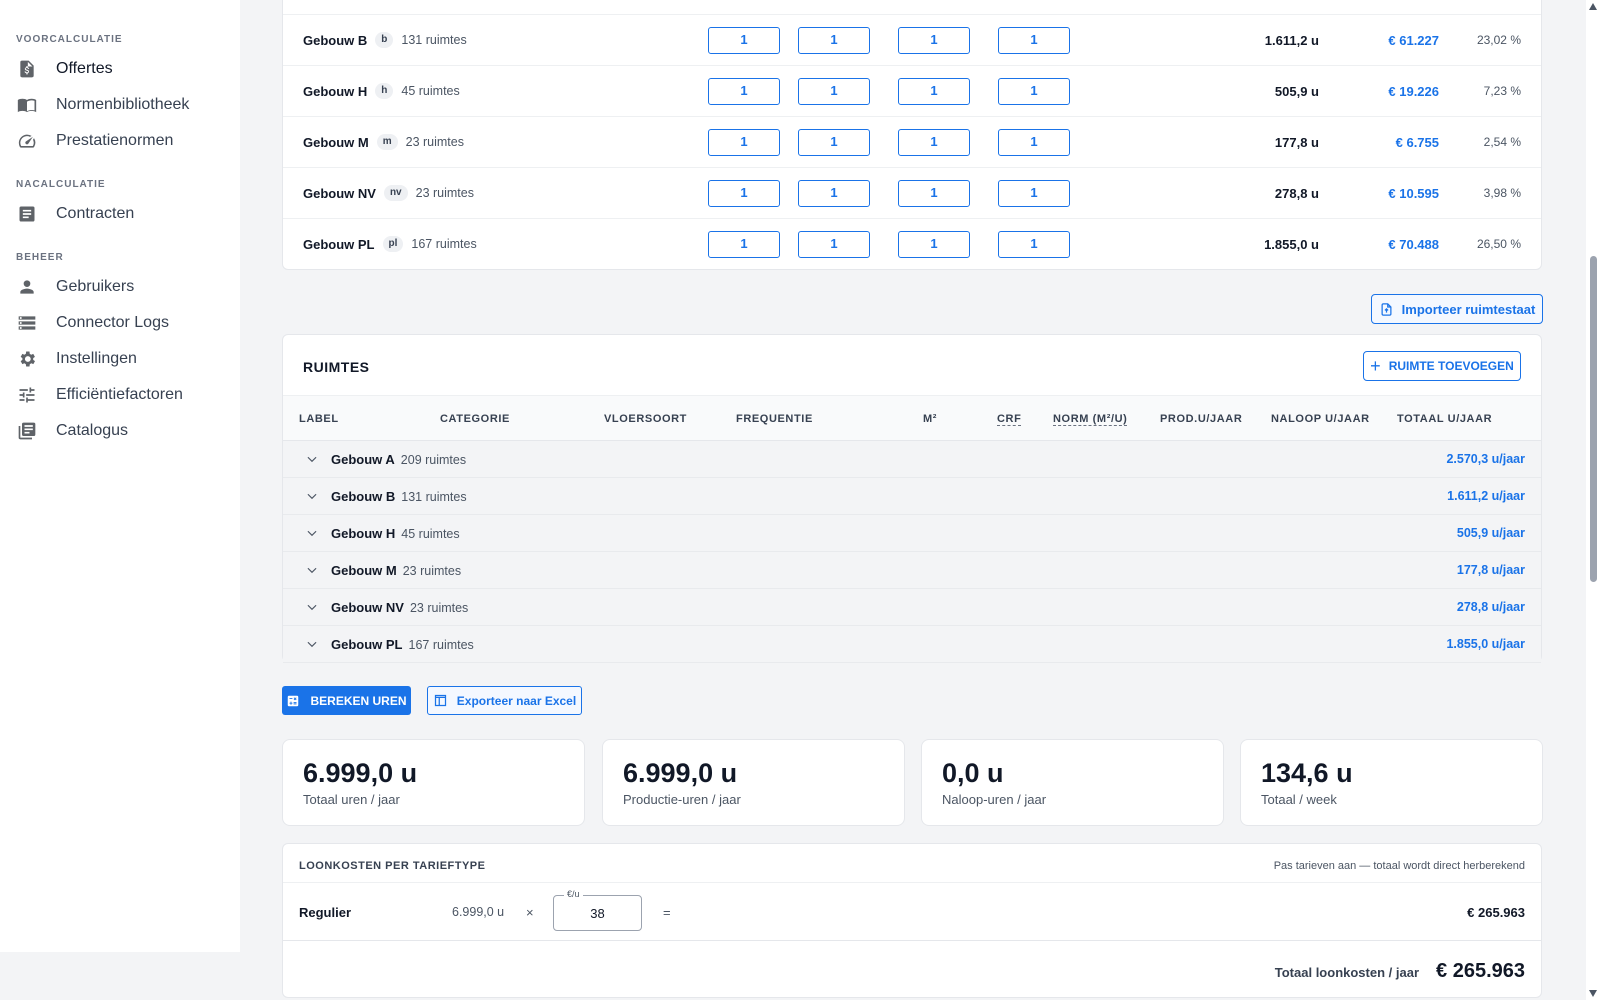  Describe the element at coordinates (1502, 91) in the screenshot. I see `building-percentage: 7,23 %` at that location.